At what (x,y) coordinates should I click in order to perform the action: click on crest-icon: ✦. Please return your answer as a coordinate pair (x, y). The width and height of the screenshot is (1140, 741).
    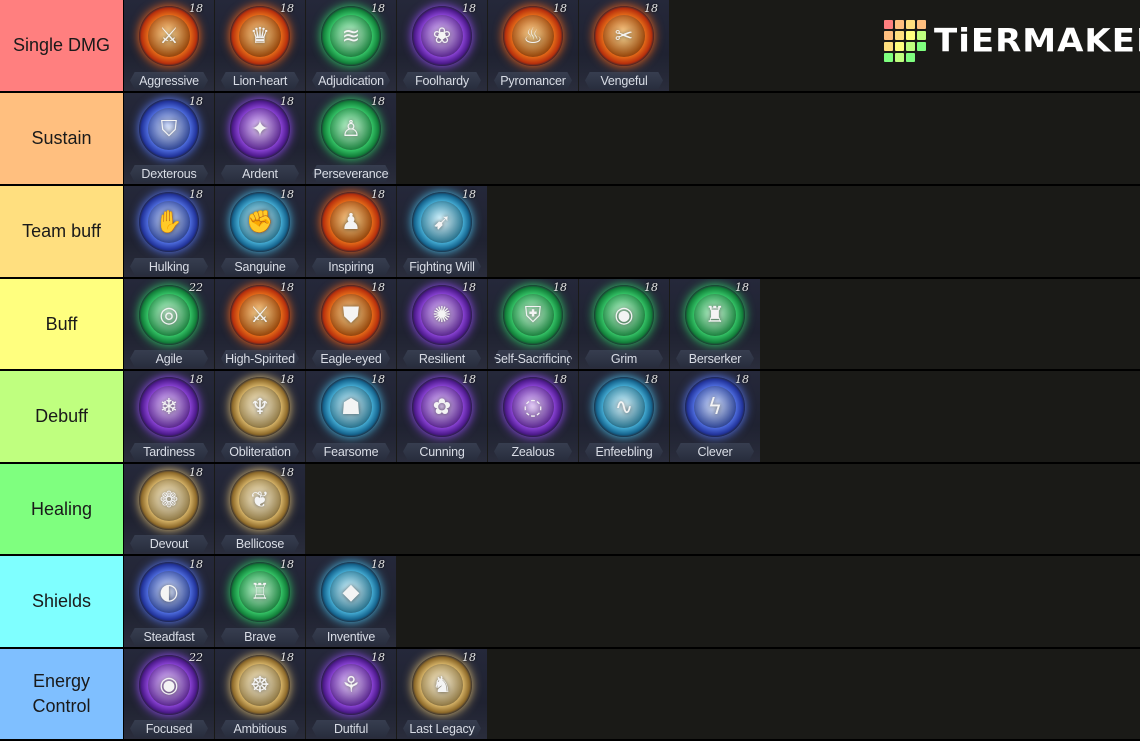
    Looking at the image, I should click on (260, 129).